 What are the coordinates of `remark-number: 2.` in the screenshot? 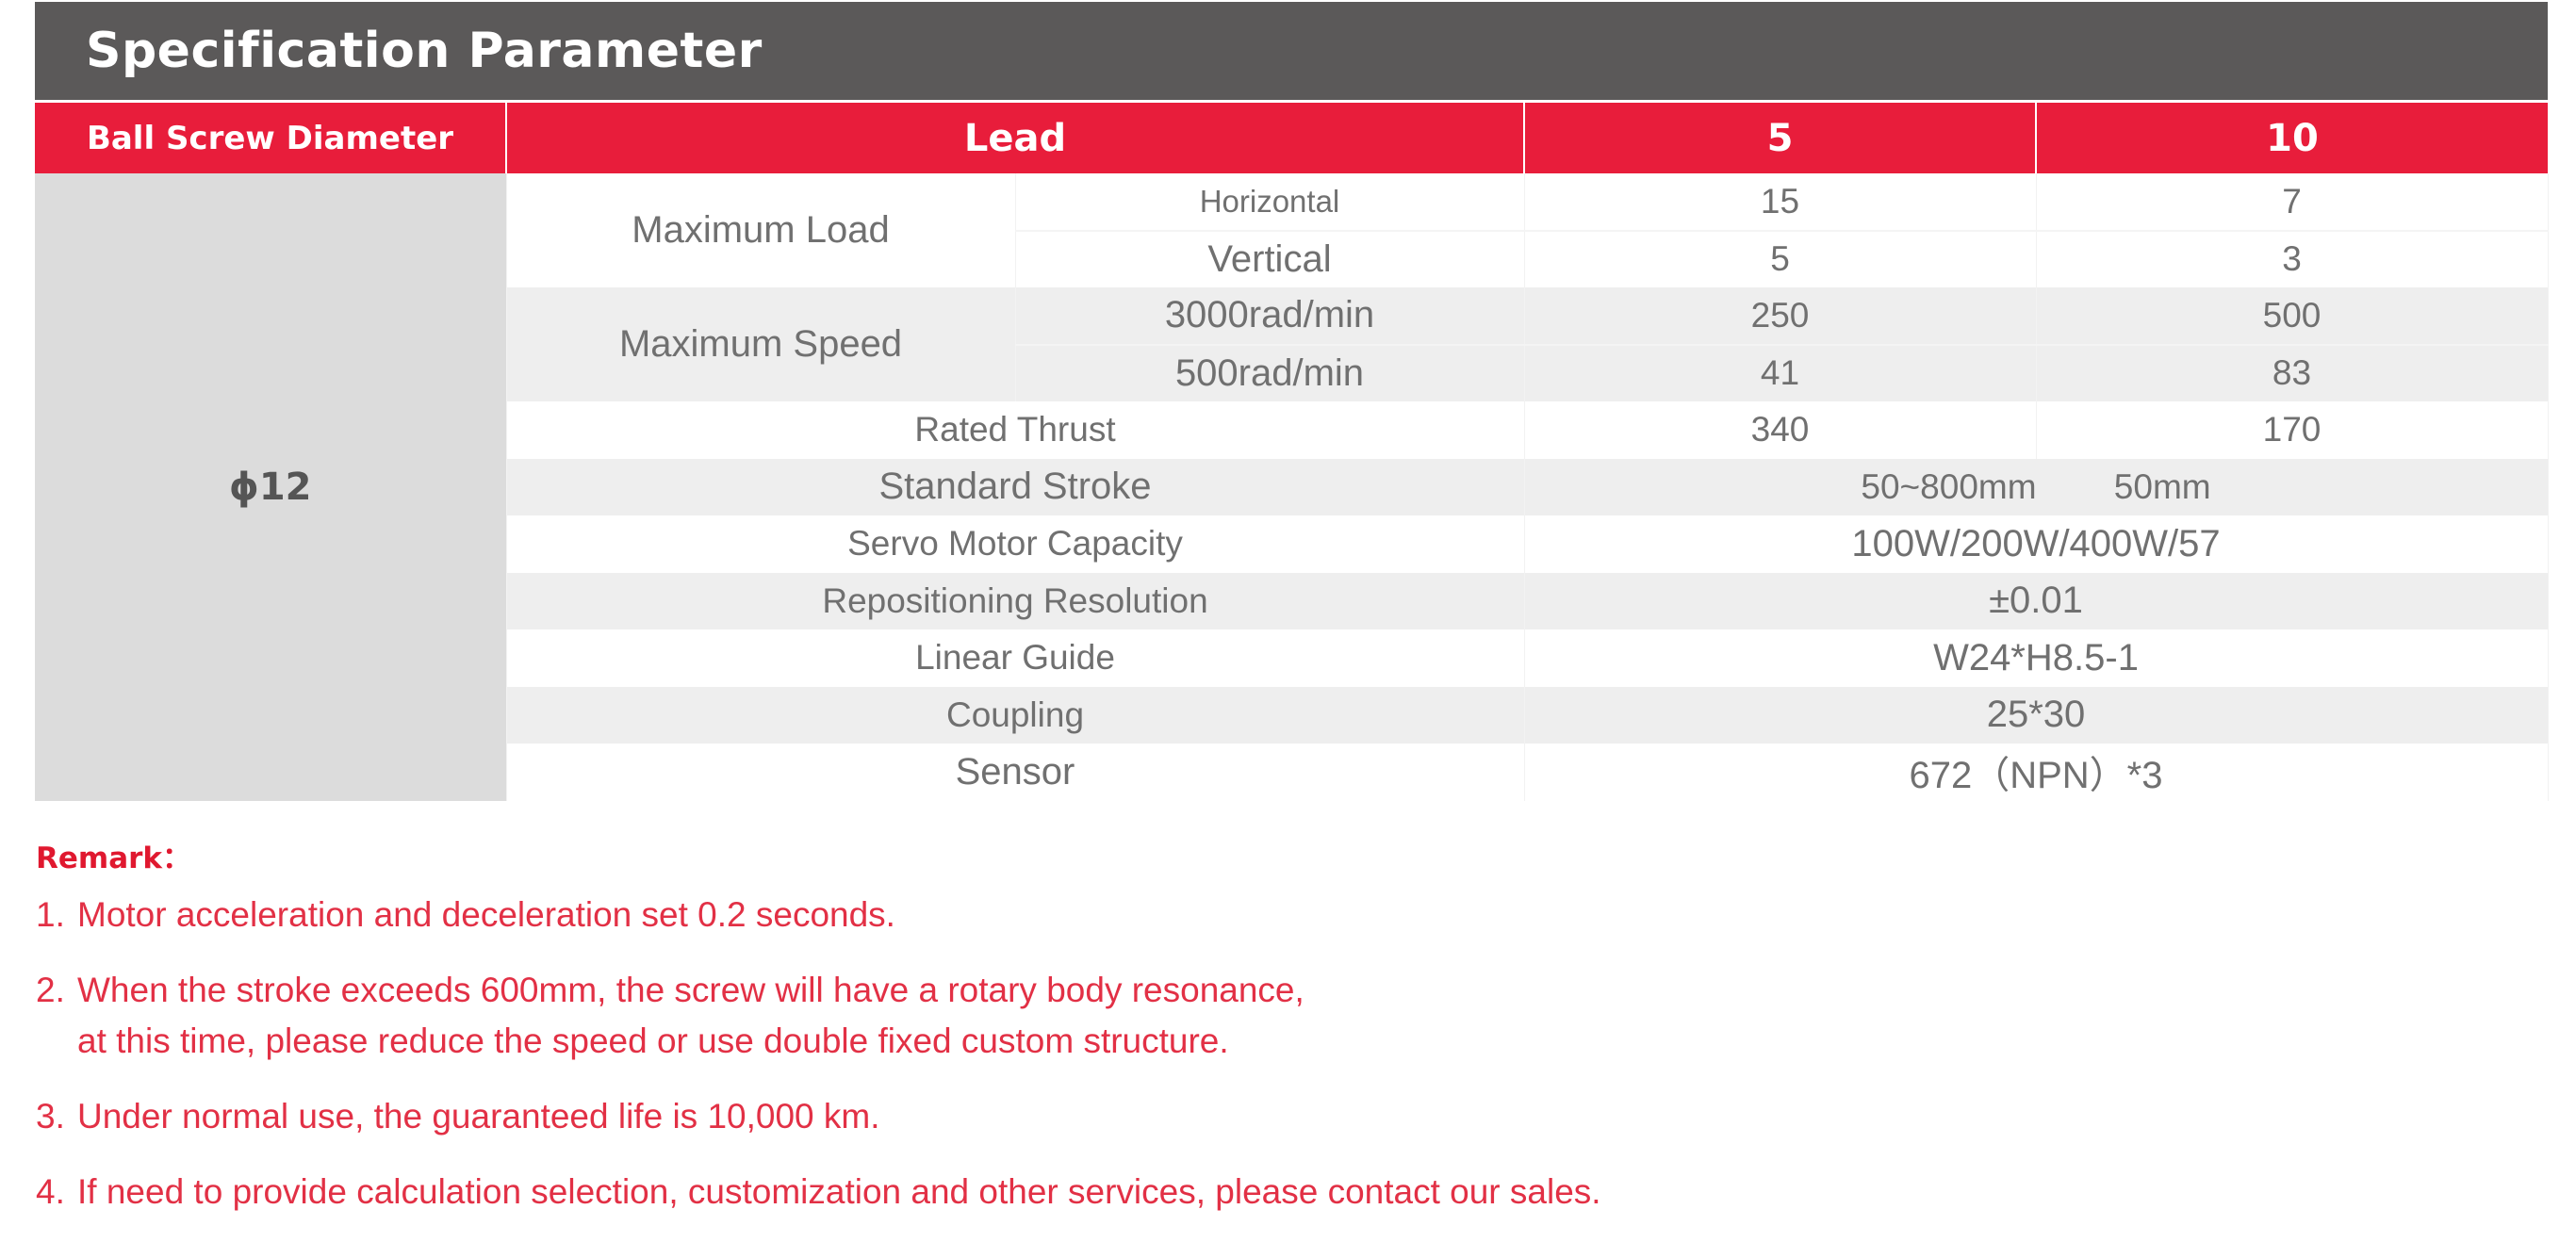 It's located at (50, 990).